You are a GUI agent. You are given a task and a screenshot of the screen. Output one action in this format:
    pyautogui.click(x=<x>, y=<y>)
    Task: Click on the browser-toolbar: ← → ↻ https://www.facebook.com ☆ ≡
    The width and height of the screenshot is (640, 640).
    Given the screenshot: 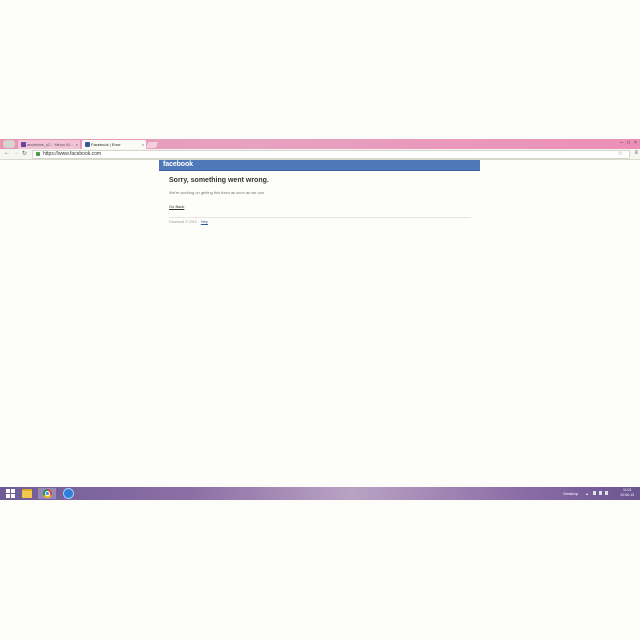 What is the action you would take?
    pyautogui.click(x=320, y=154)
    